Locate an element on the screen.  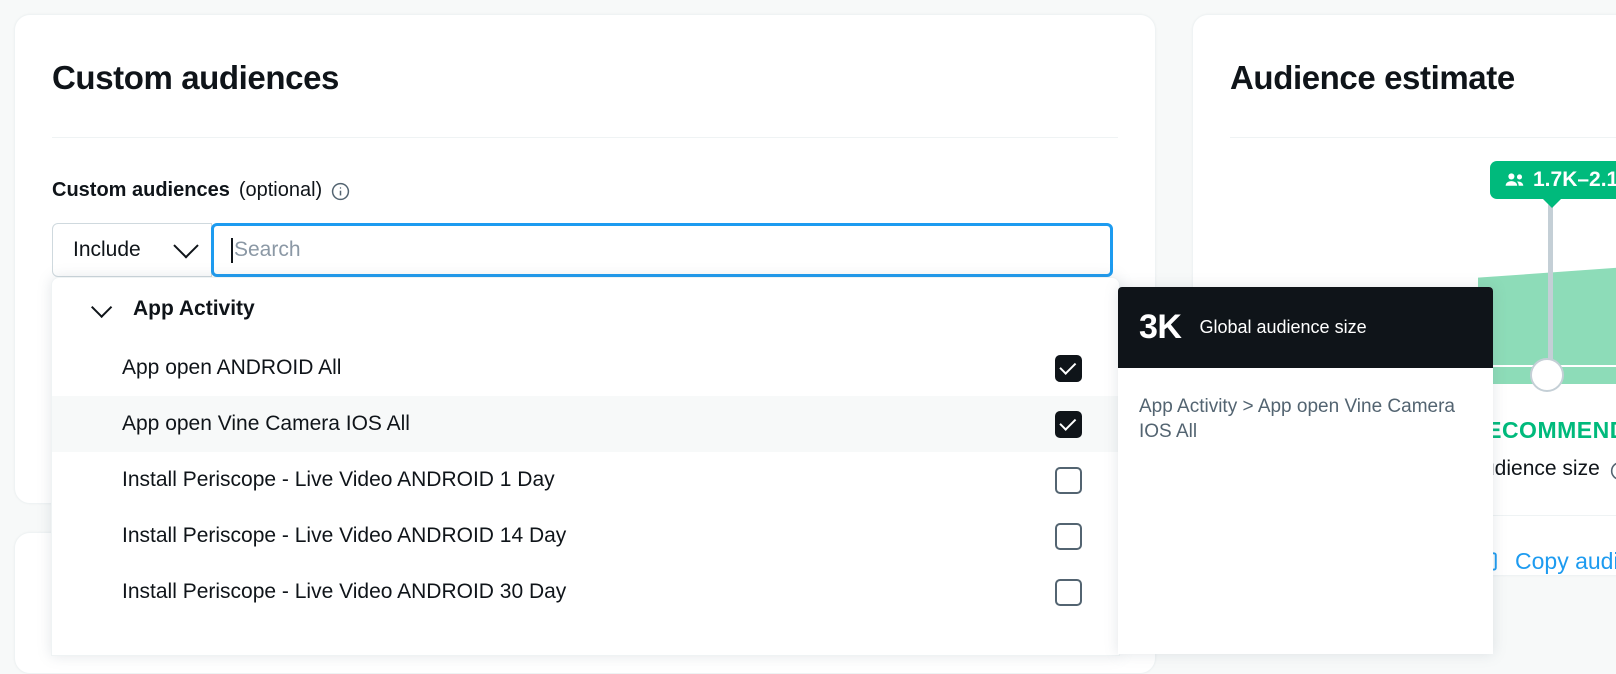
copy-audience-link: Copy audience is located at coordinates (1544, 561).